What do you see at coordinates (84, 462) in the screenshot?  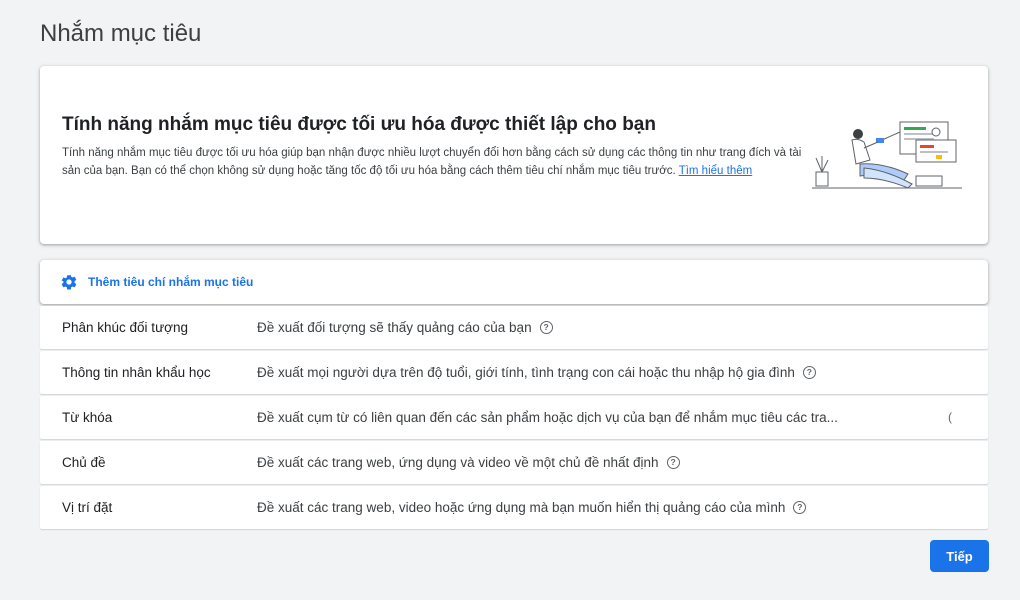 I see `criteria-name: Chủ đề` at bounding box center [84, 462].